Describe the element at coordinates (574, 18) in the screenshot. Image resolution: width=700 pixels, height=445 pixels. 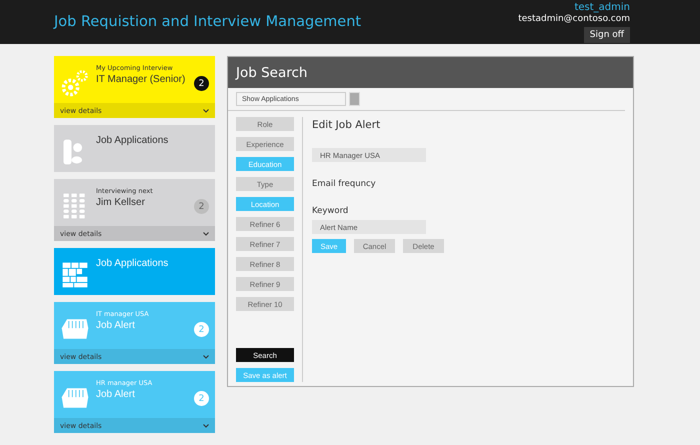
I see `user-email: testadmin@contoso.com` at that location.